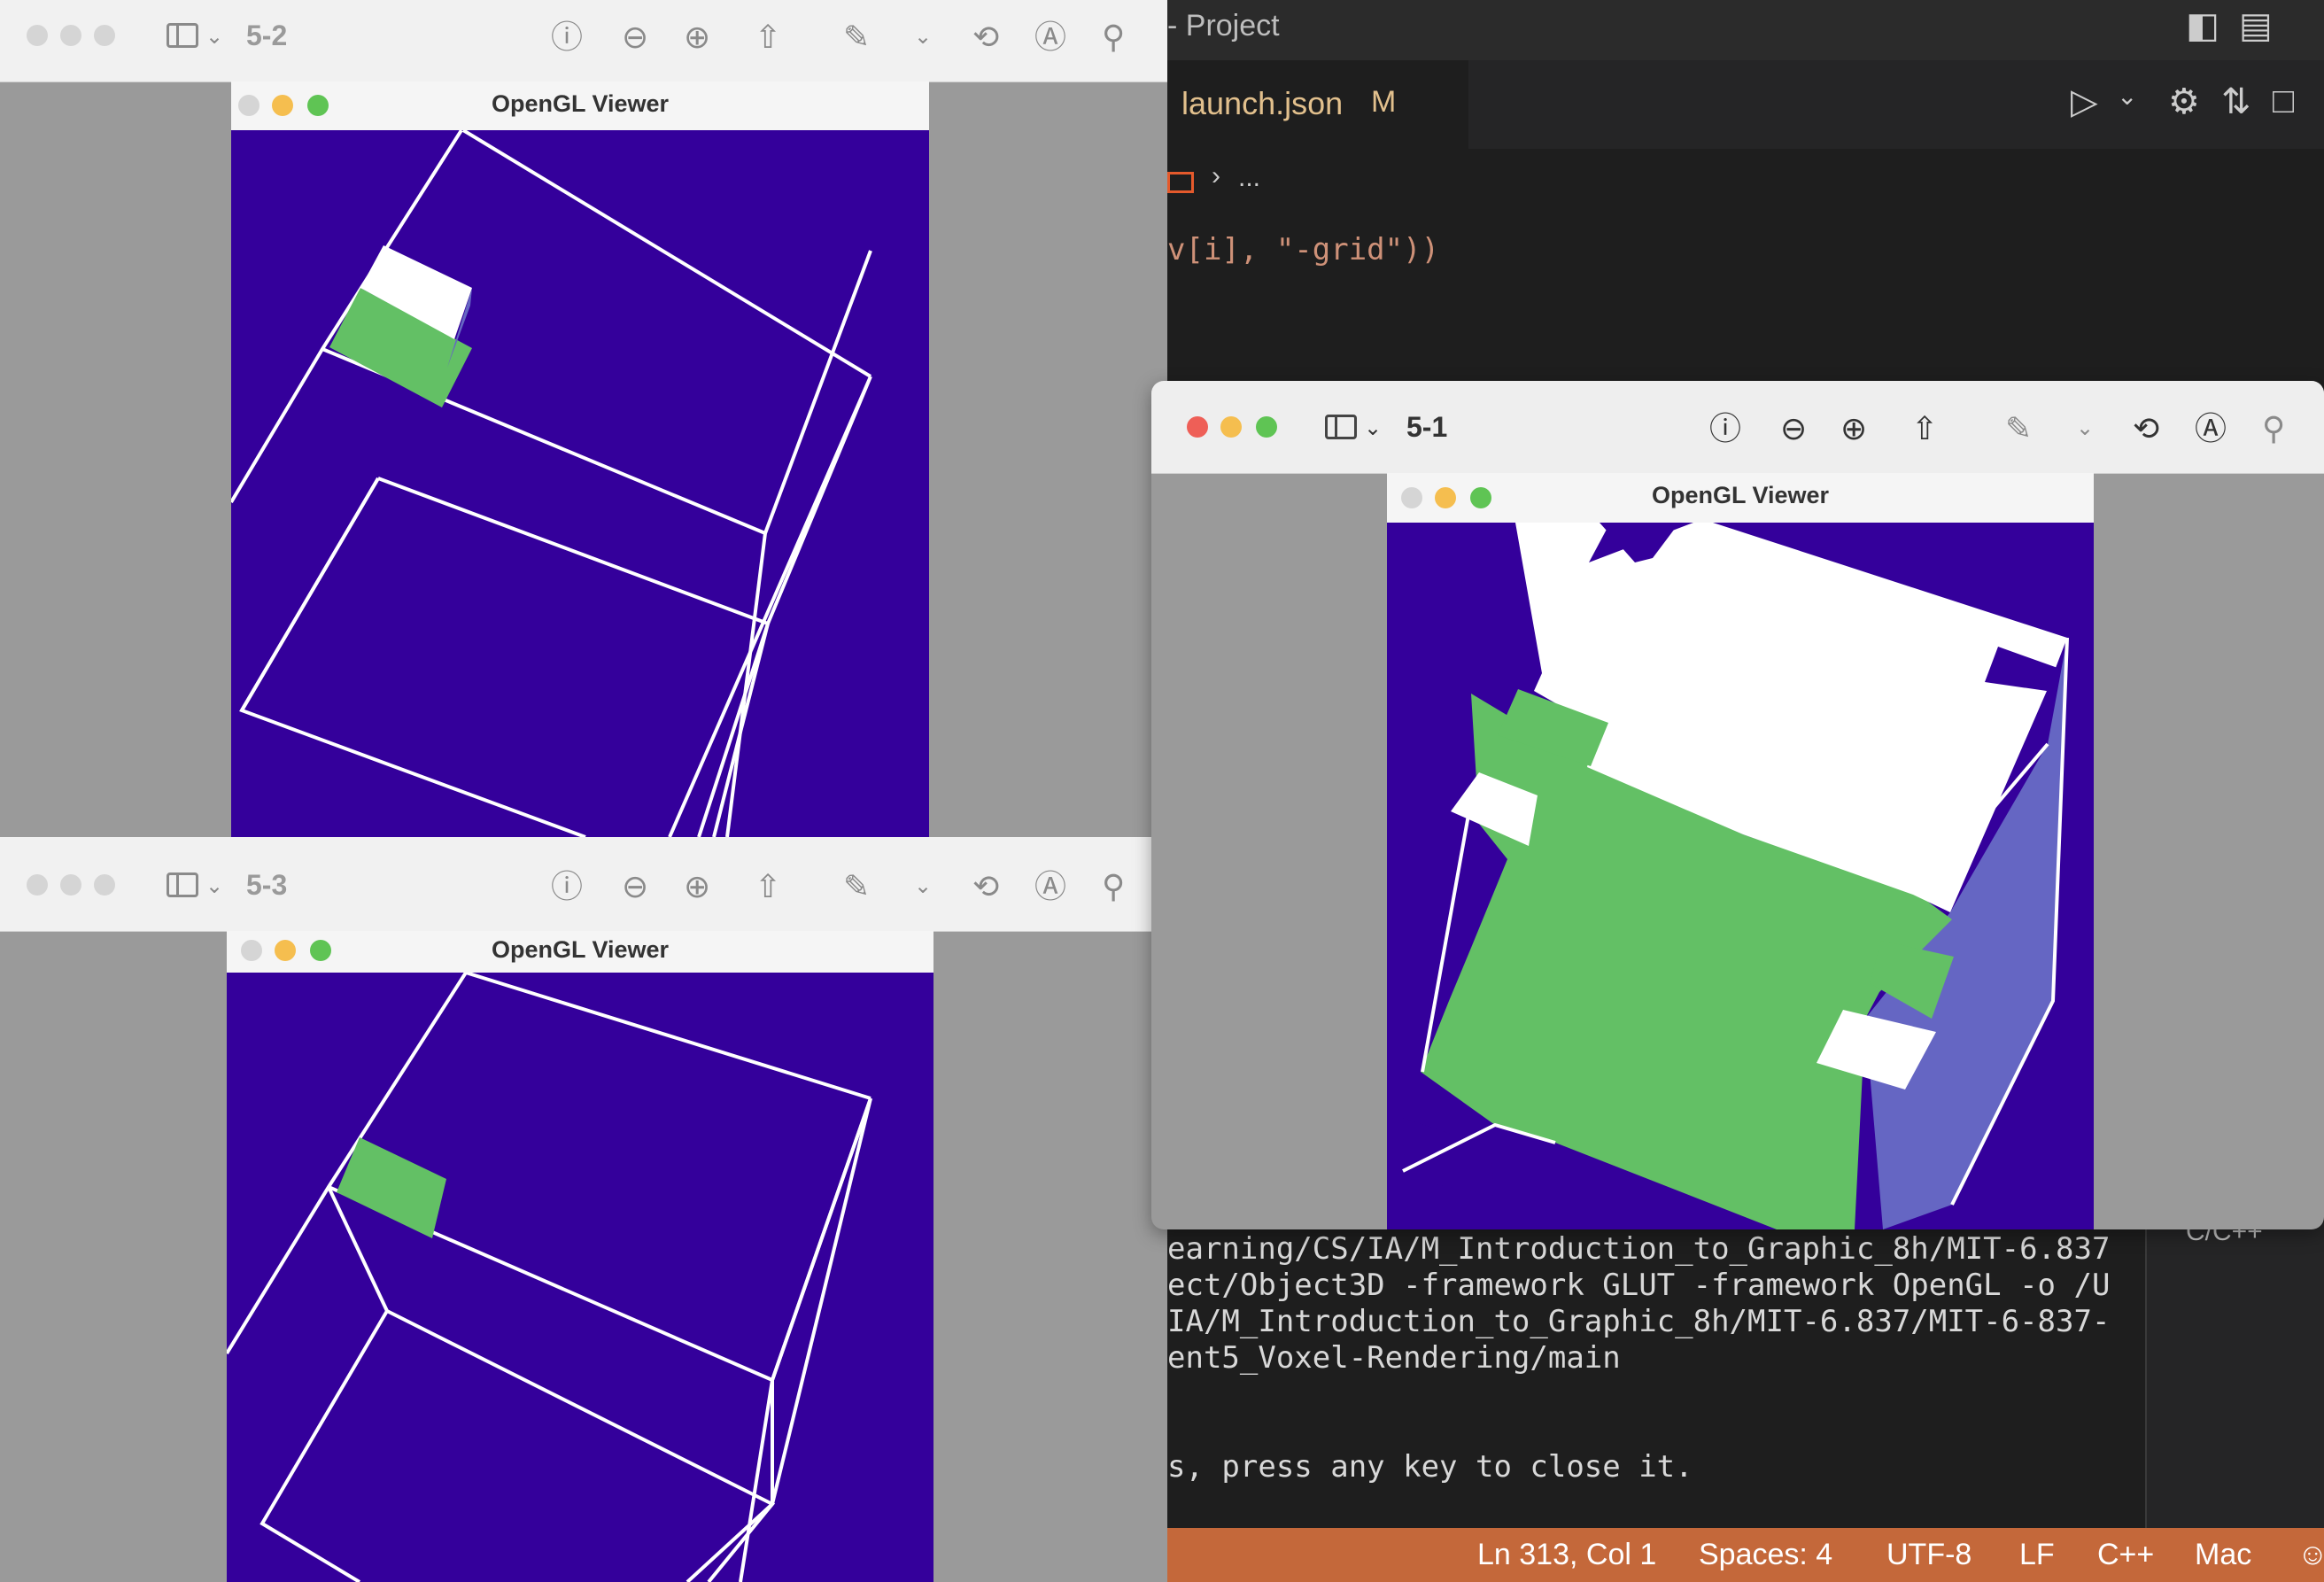  I want to click on toggle-sidebar-icon: ◧, so click(2202, 25).